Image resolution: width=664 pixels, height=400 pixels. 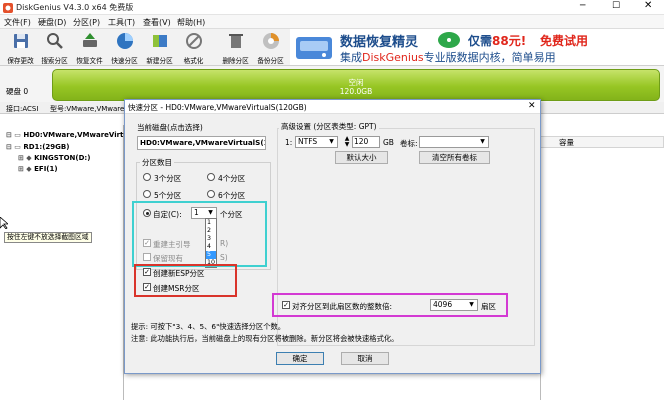 What do you see at coordinates (616, 6) in the screenshot?
I see `maximize-button: ☐` at bounding box center [616, 6].